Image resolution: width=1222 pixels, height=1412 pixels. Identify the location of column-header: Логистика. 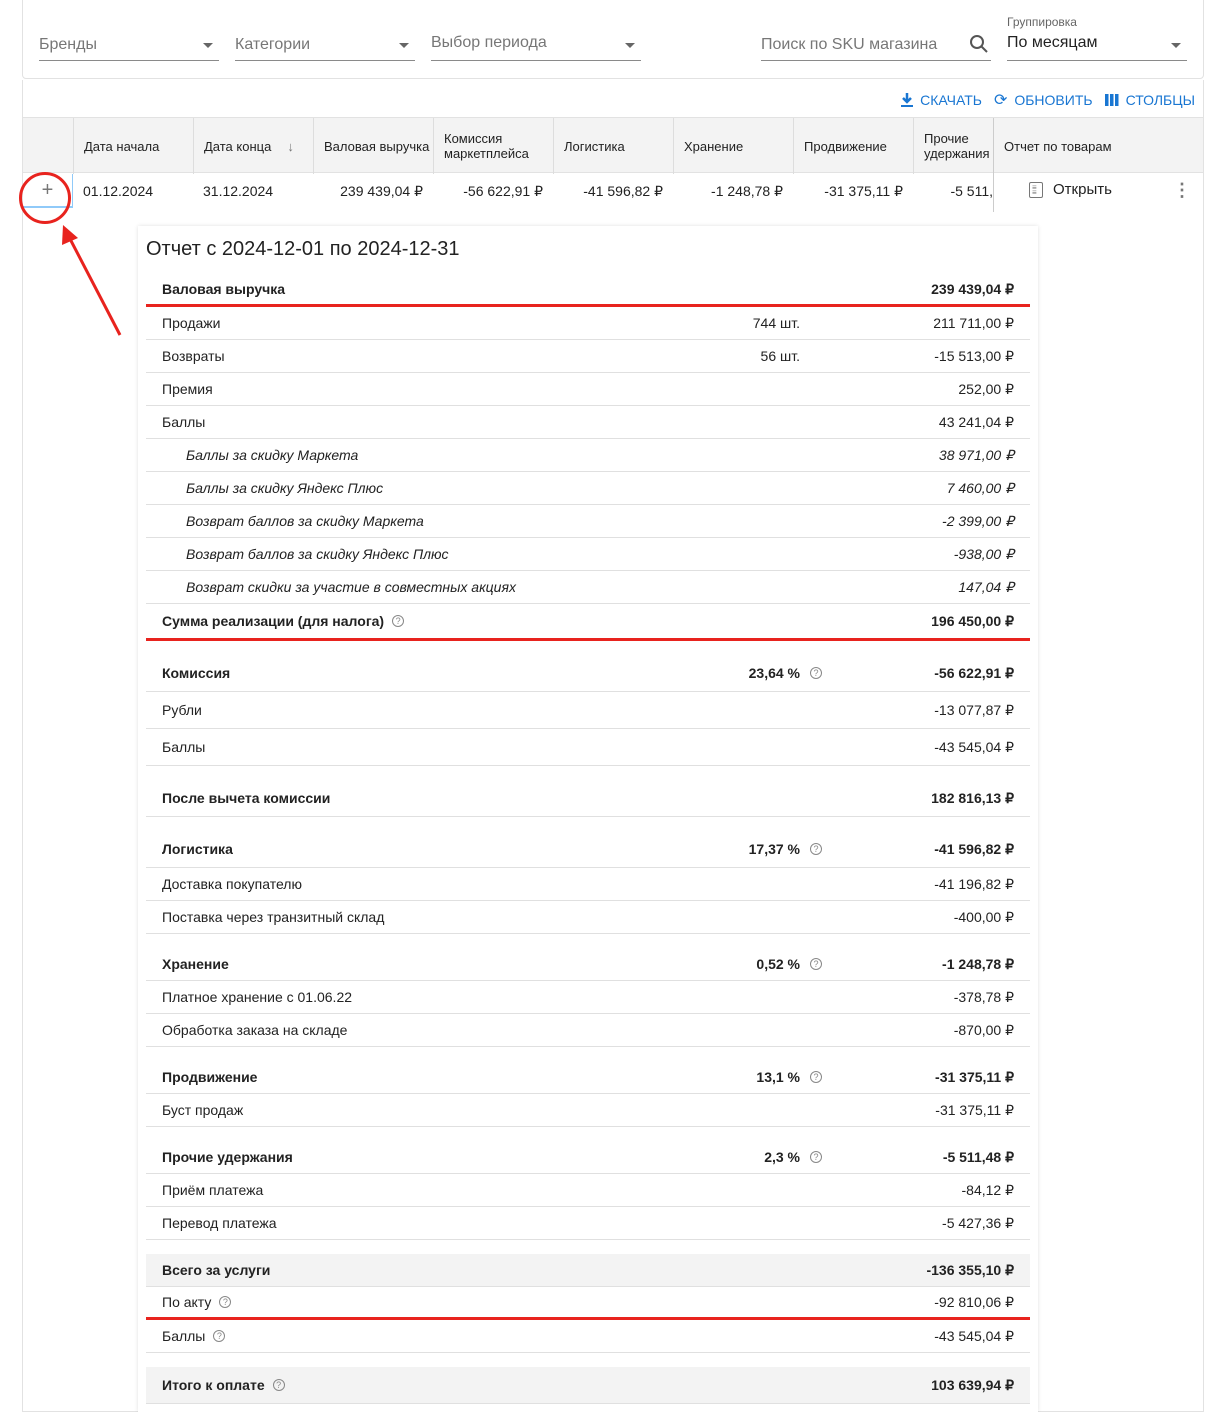
(613, 146).